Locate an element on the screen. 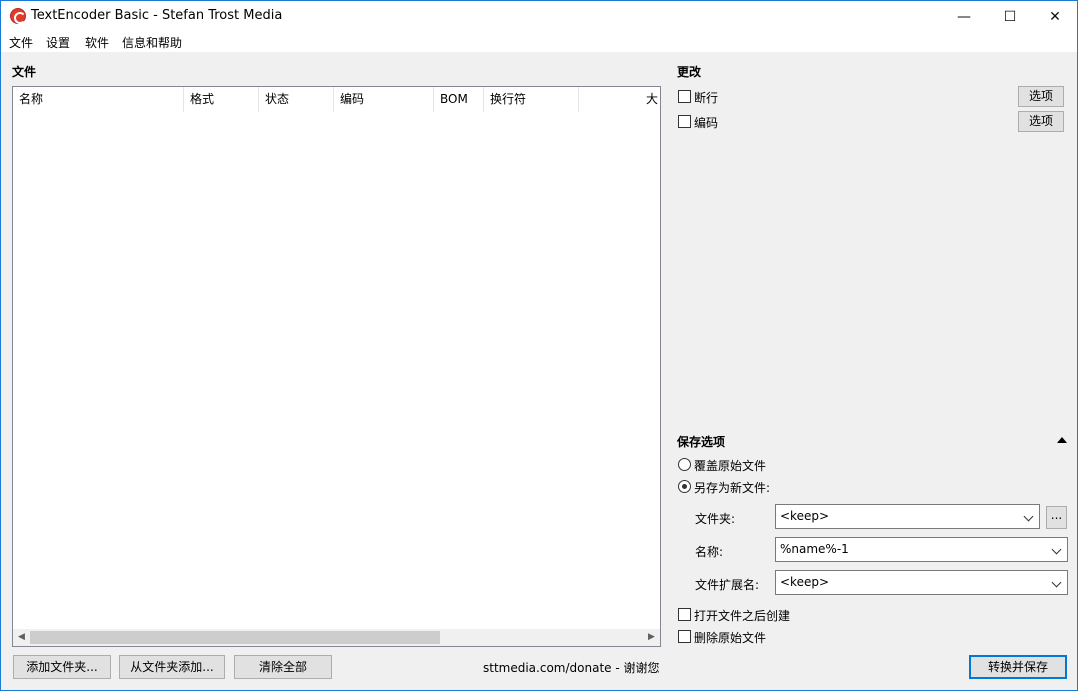  menu-software: 软件 is located at coordinates (97, 42).